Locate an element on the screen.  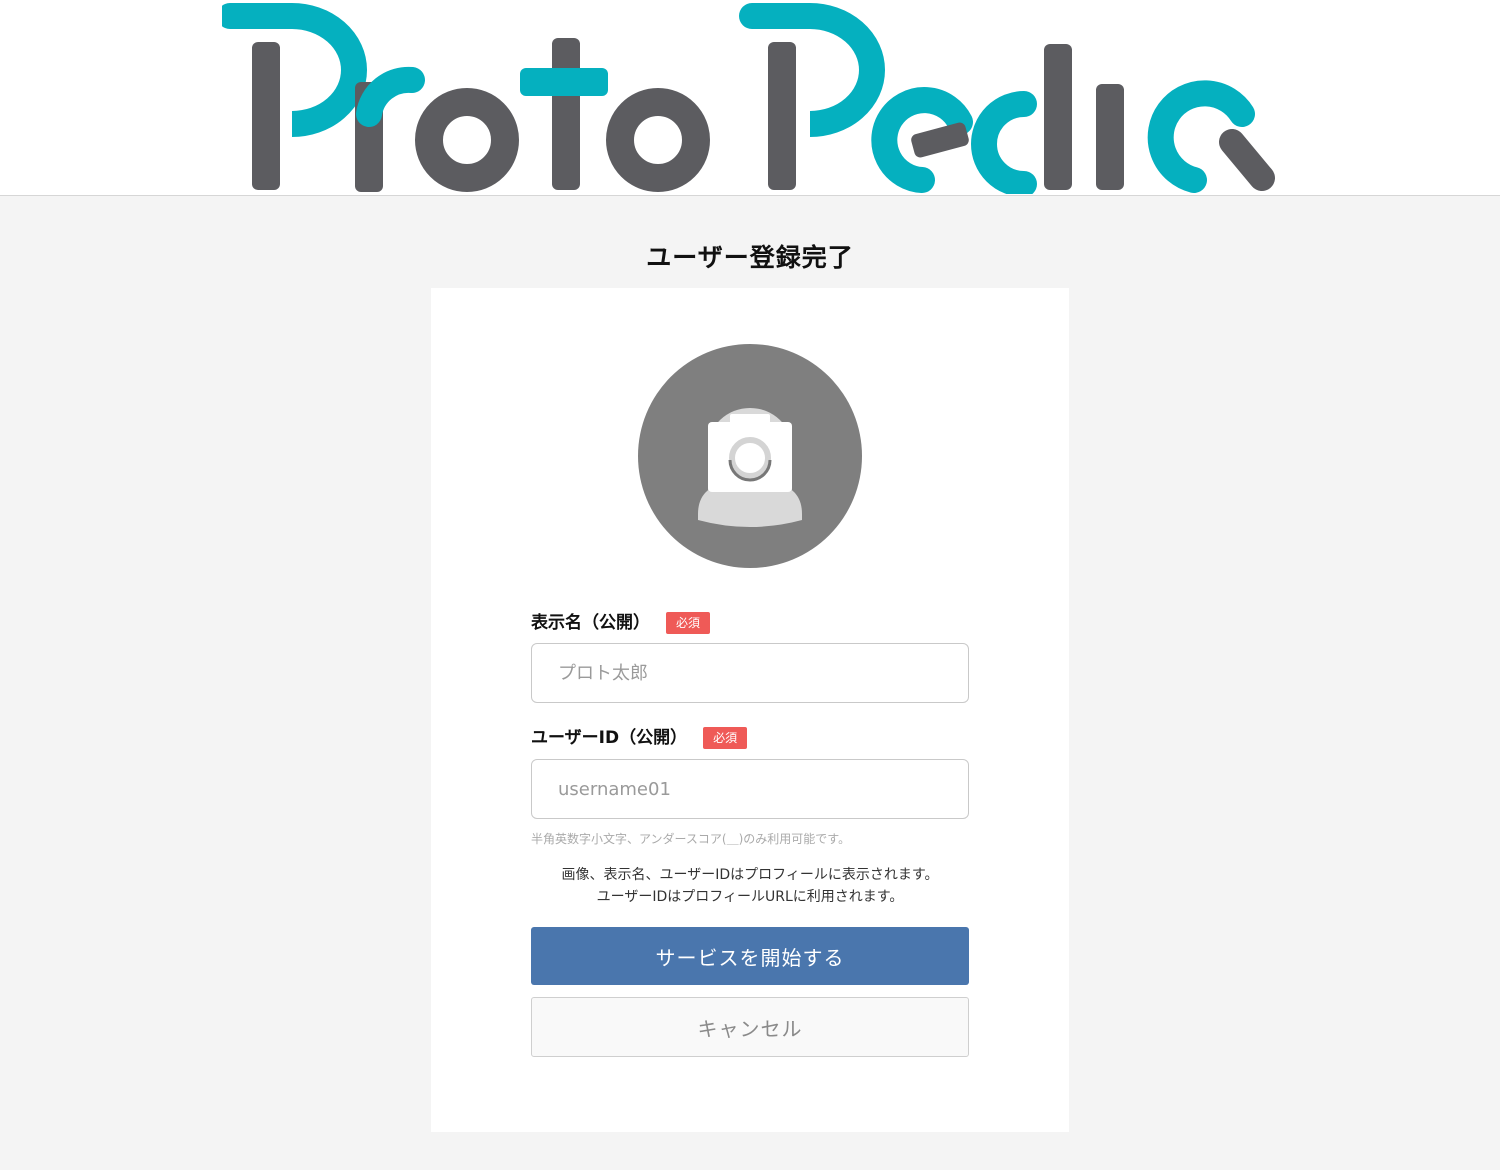
profile-notice-line2: ユーザーIDはプロフィールURLに利用されます。 is located at coordinates (750, 897).